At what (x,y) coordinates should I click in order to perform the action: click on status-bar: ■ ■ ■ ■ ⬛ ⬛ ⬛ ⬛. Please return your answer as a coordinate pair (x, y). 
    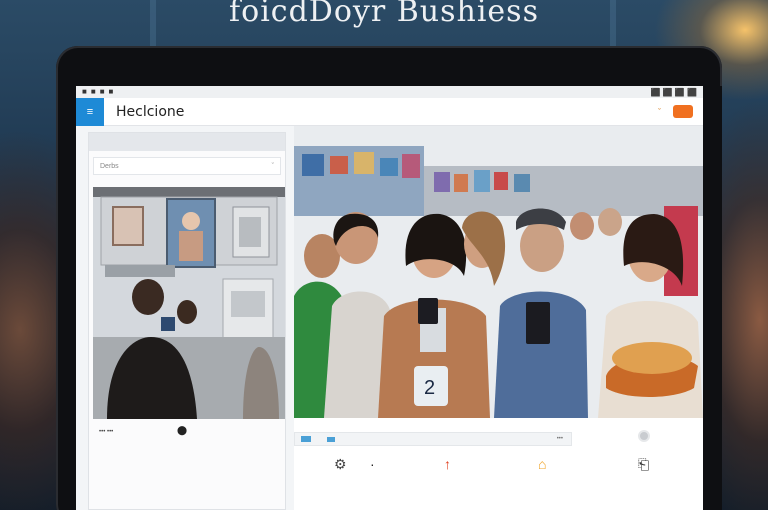
    Looking at the image, I should click on (389, 92).